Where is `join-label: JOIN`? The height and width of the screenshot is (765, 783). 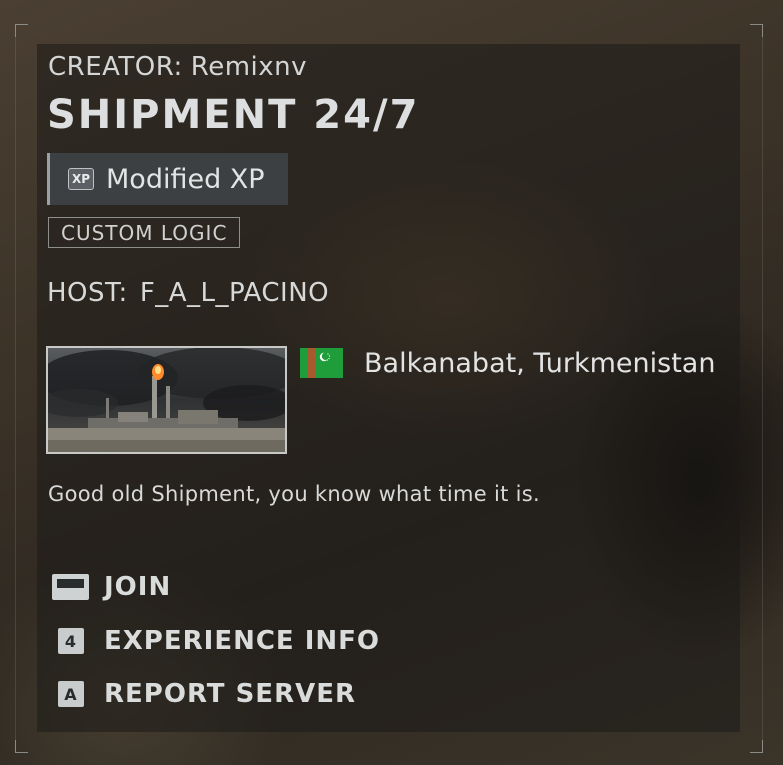
join-label: JOIN is located at coordinates (138, 587).